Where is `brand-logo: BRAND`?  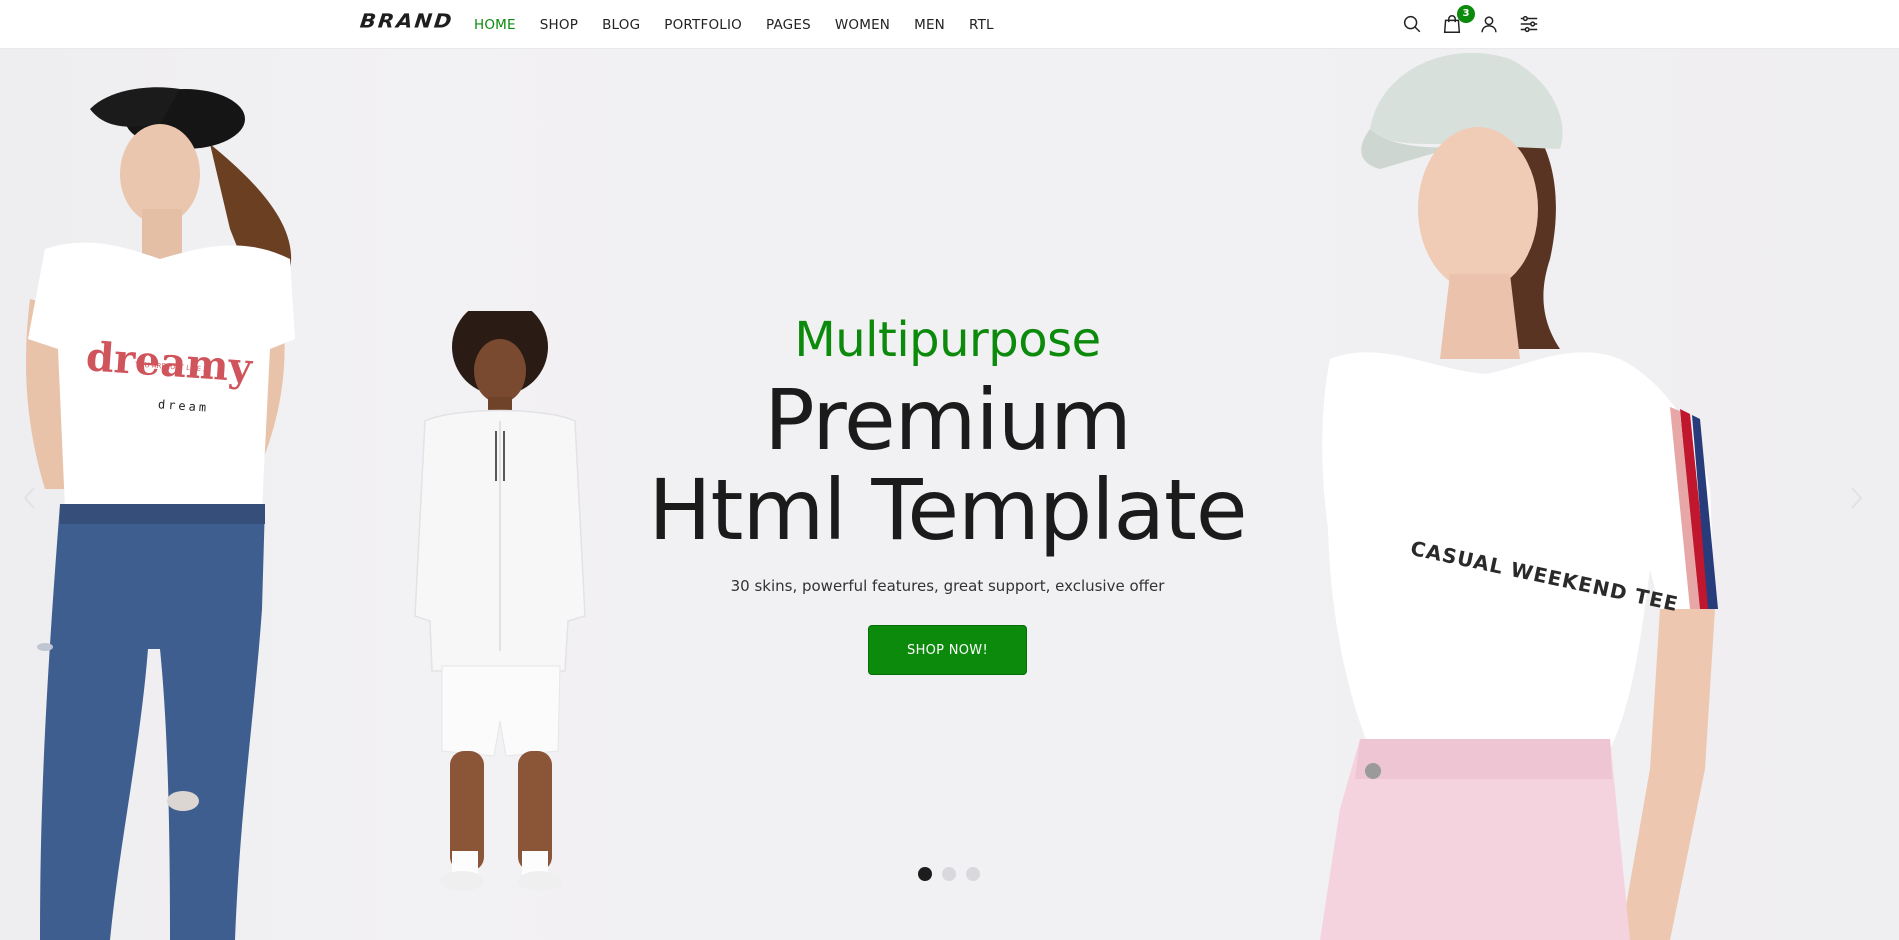 brand-logo: BRAND is located at coordinates (407, 22).